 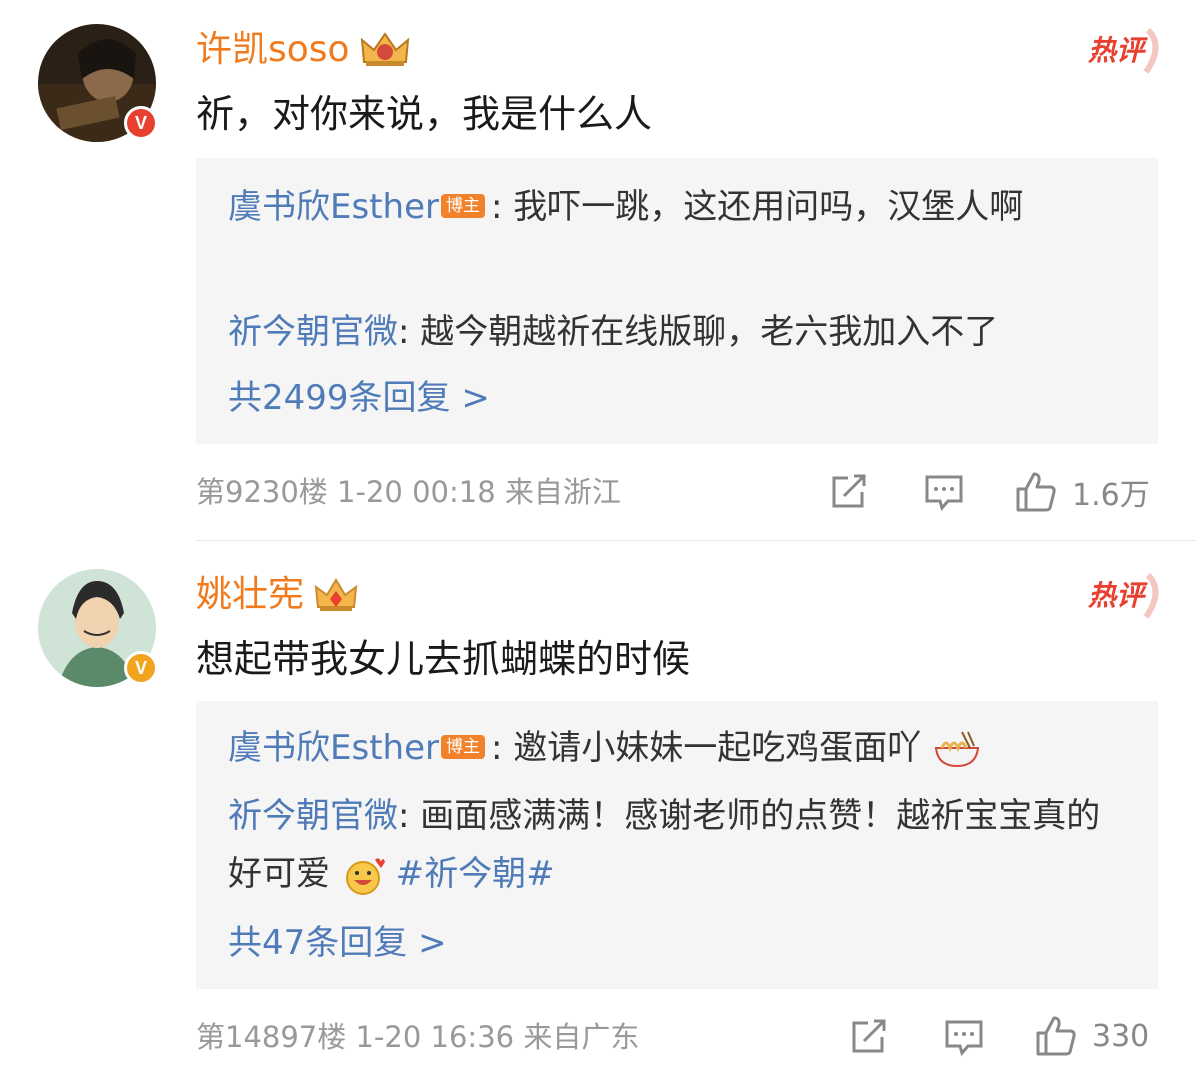 What do you see at coordinates (768, 207) in the screenshot?
I see `reply-text: 我吓一跳，这还用问吗，汉堡人啊` at bounding box center [768, 207].